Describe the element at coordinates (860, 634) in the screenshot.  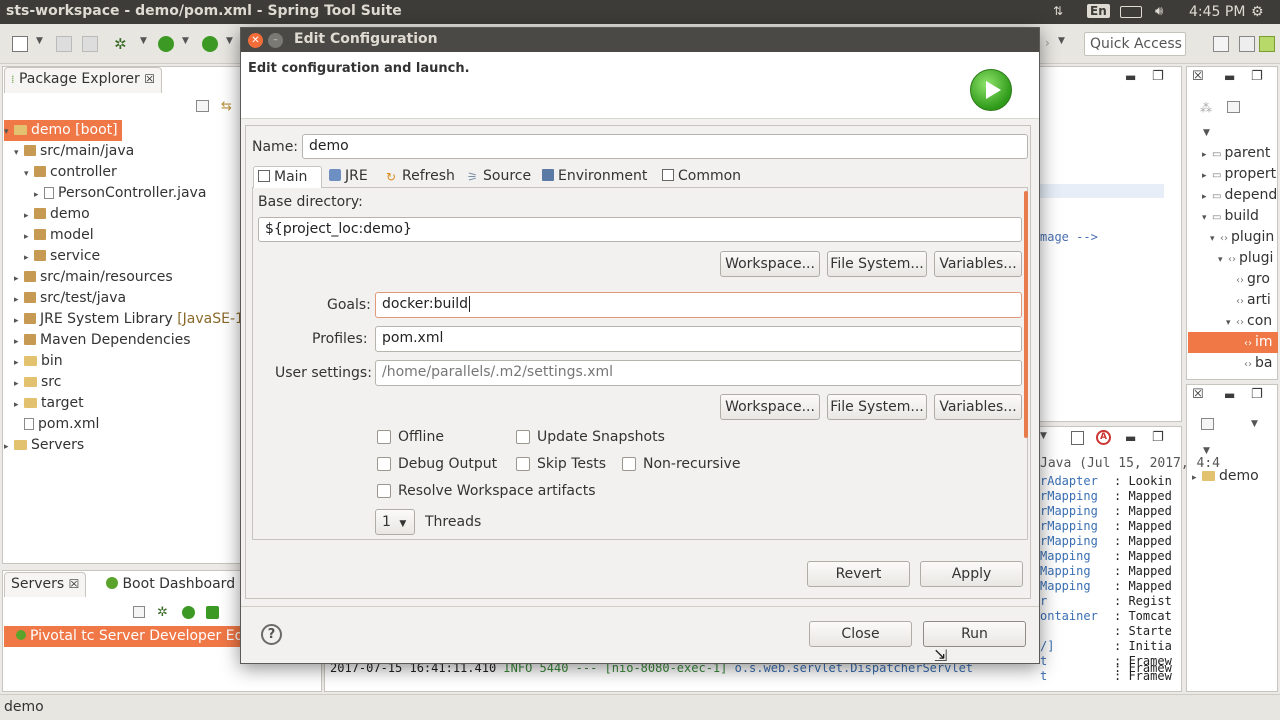
I see `close-button: Close` at that location.